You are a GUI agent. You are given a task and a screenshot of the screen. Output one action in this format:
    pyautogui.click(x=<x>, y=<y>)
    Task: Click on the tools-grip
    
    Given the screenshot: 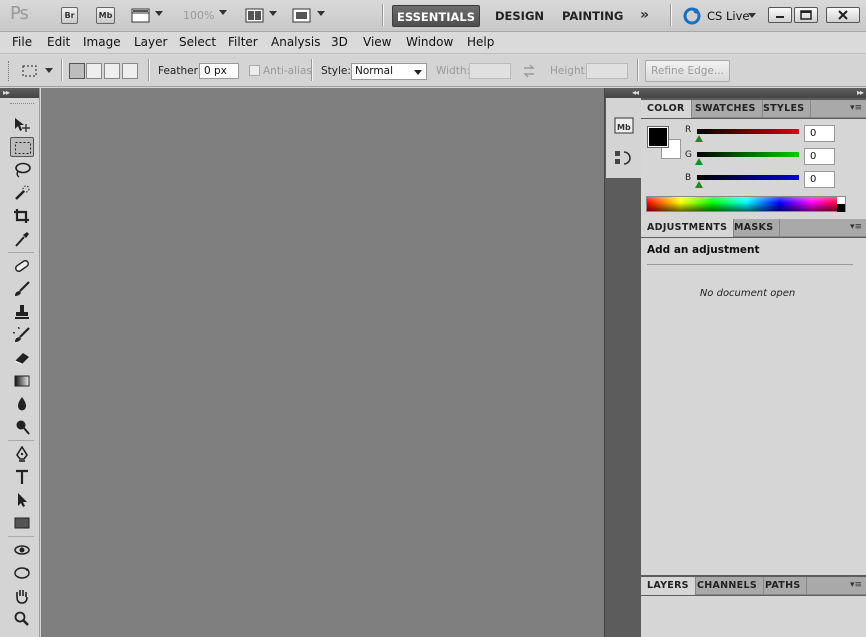 What is the action you would take?
    pyautogui.click(x=22, y=103)
    